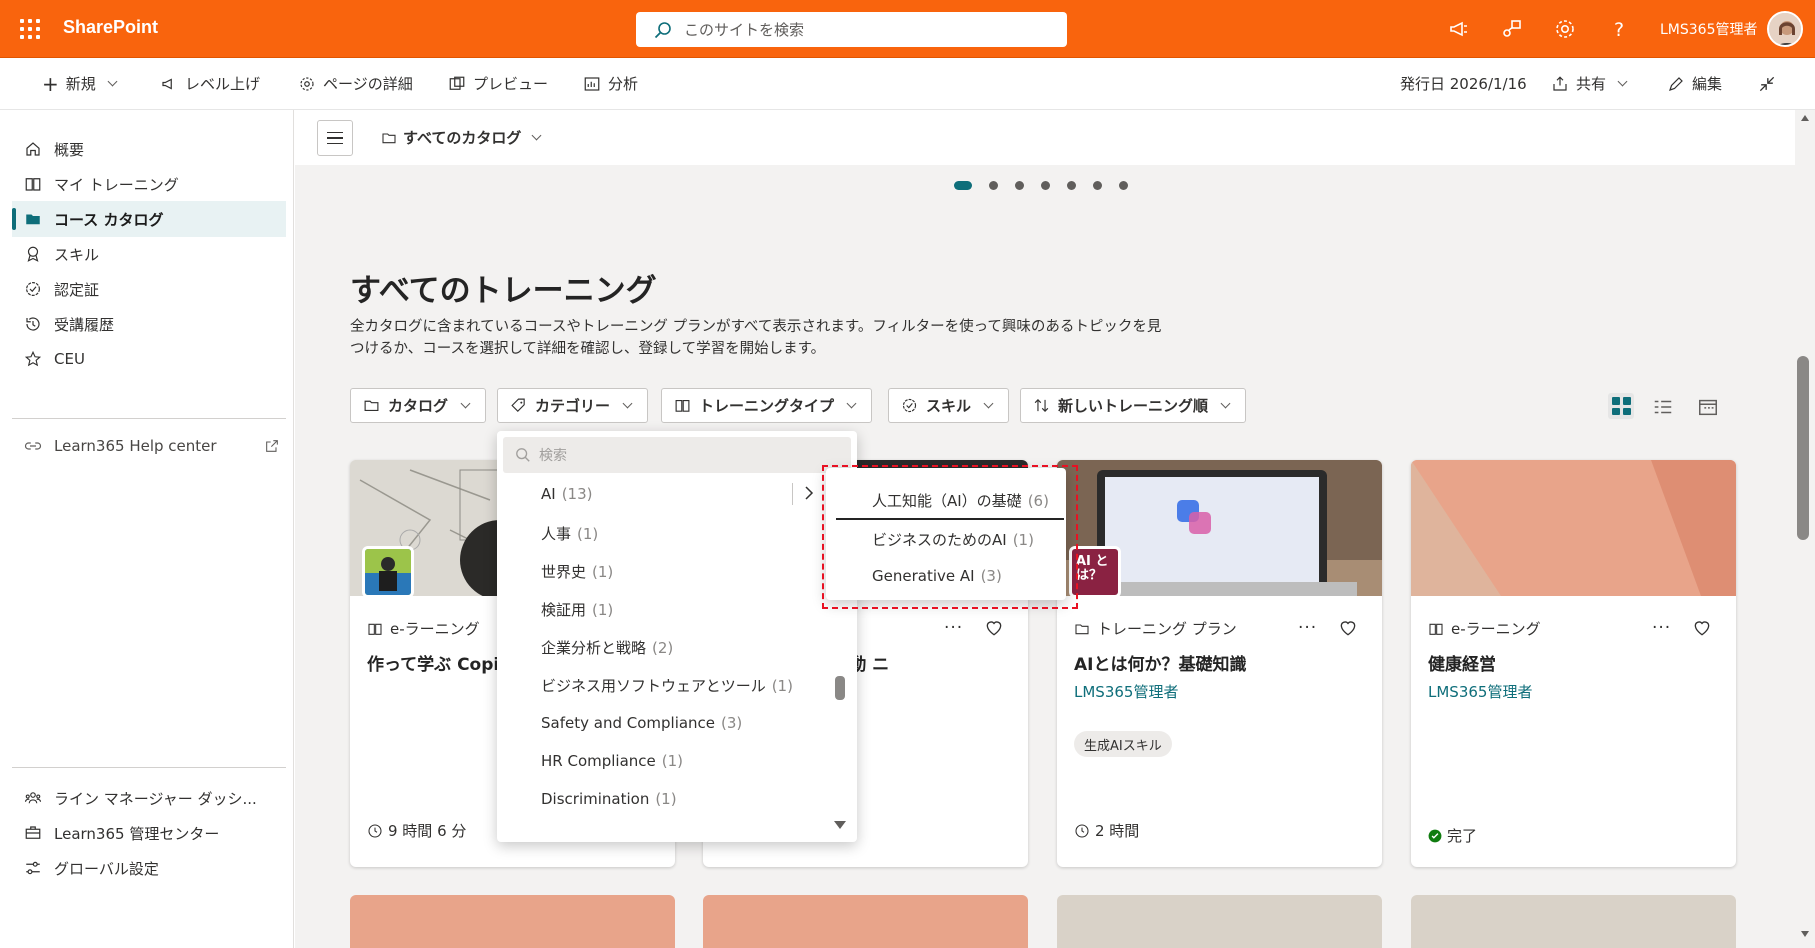  What do you see at coordinates (511, 84) in the screenshot?
I see `preview-label: プレビュー` at bounding box center [511, 84].